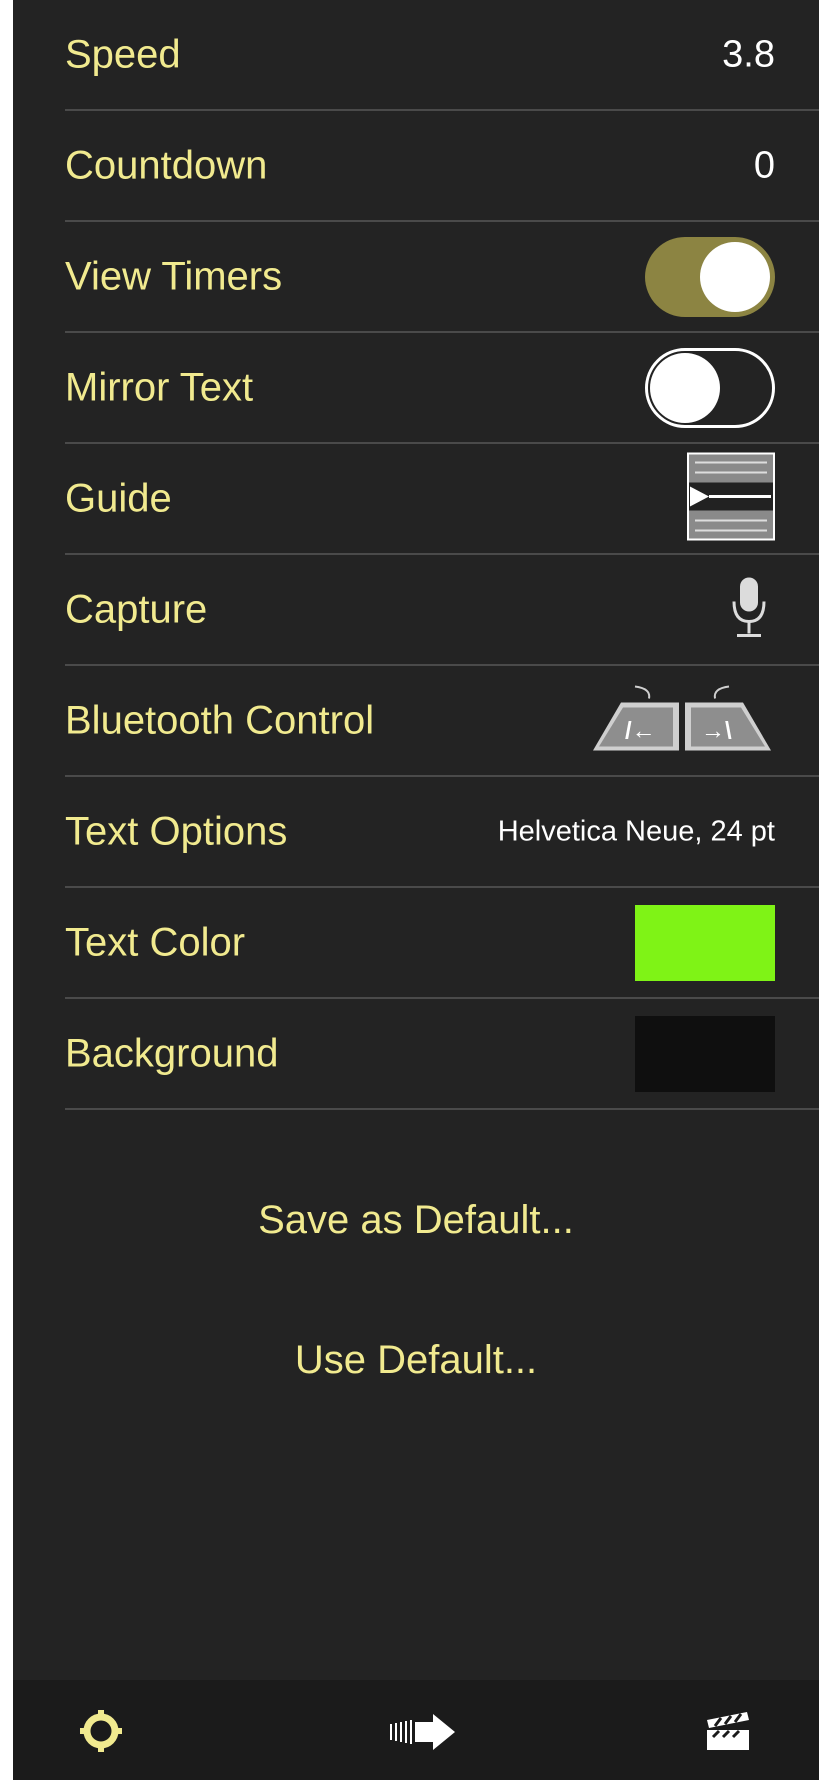 This screenshot has height=1780, width=819. I want to click on view-timers-toggle, so click(710, 276).